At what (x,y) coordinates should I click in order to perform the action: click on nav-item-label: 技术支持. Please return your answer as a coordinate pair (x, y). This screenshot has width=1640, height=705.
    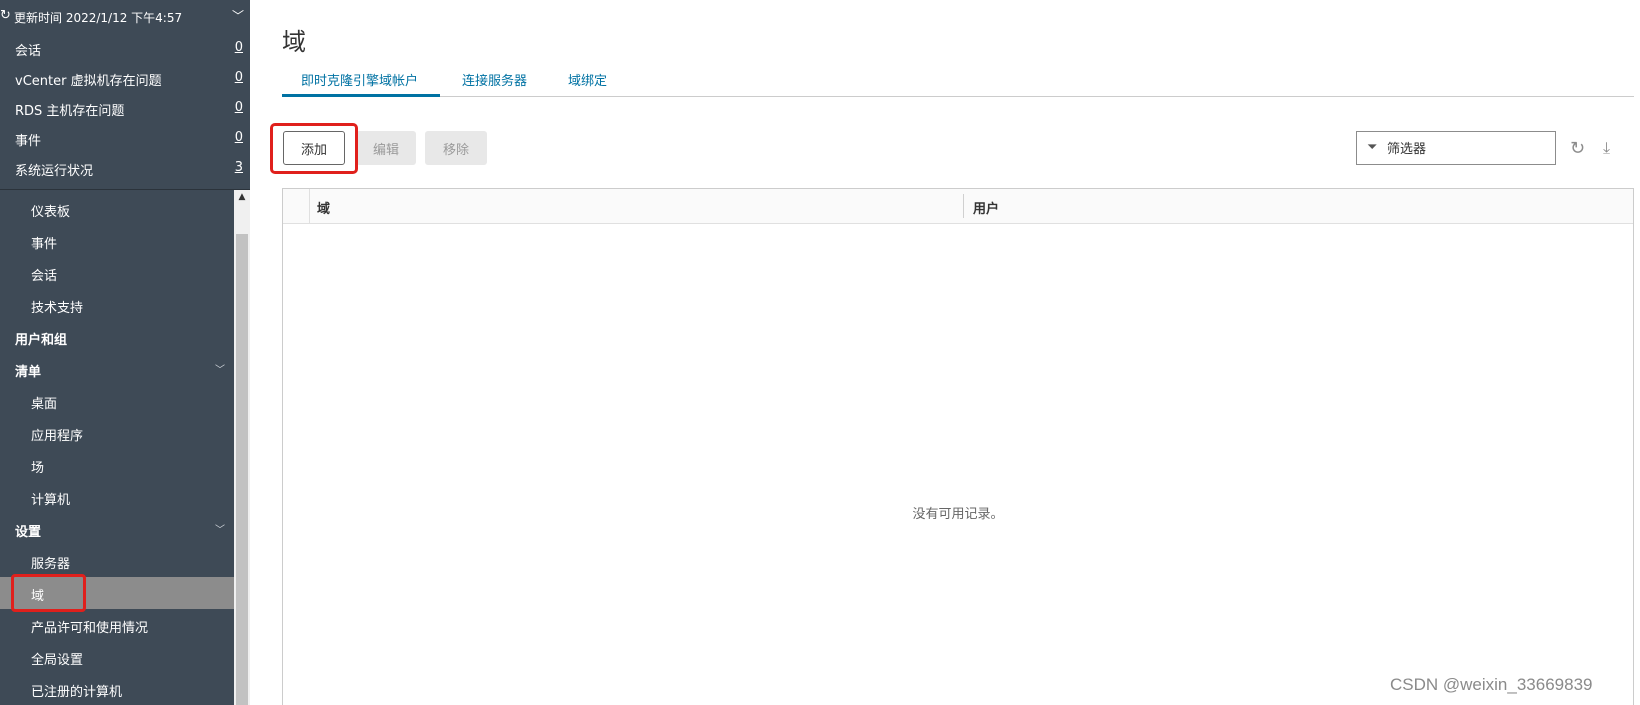
    Looking at the image, I should click on (57, 308).